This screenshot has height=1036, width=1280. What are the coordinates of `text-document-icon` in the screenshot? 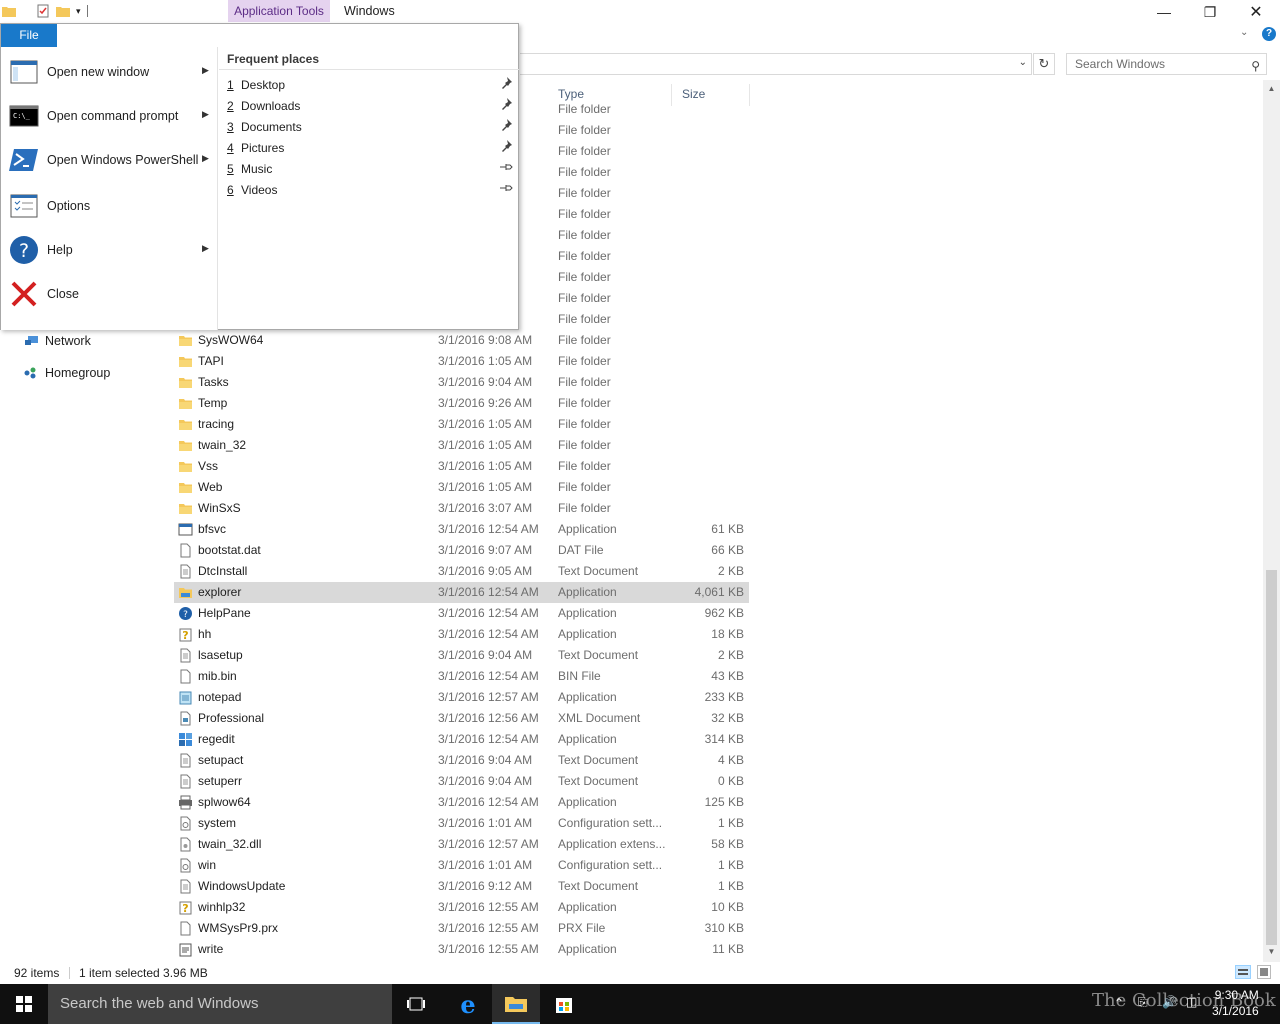 It's located at (185, 571).